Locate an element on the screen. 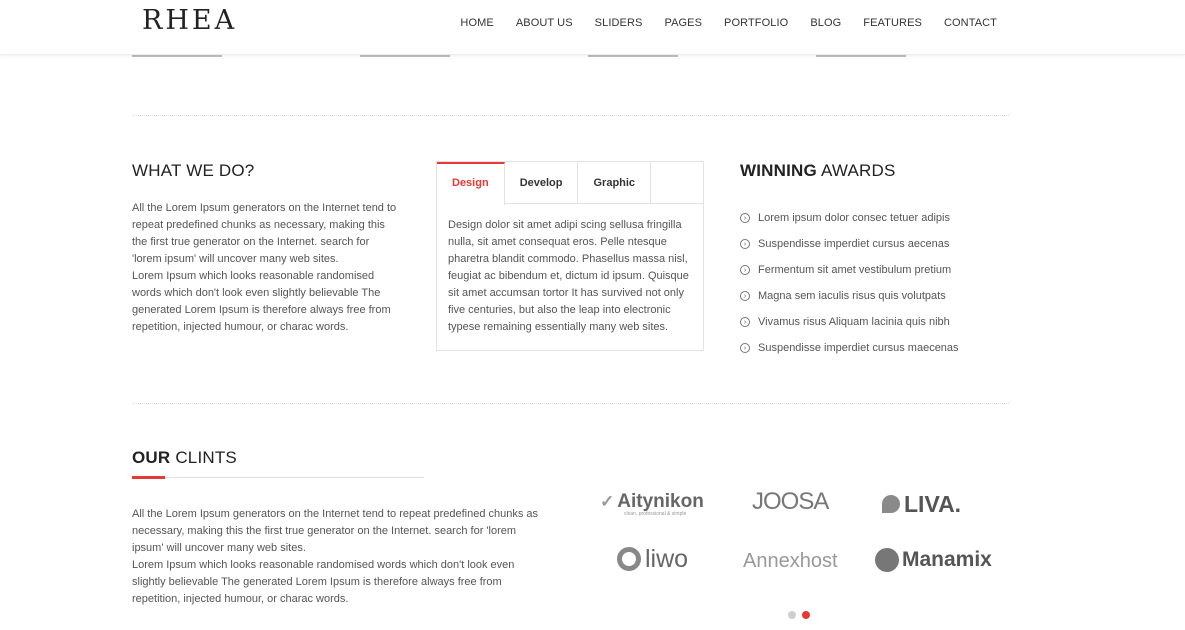  tab-bar: Design Develop Graphic is located at coordinates (570, 183).